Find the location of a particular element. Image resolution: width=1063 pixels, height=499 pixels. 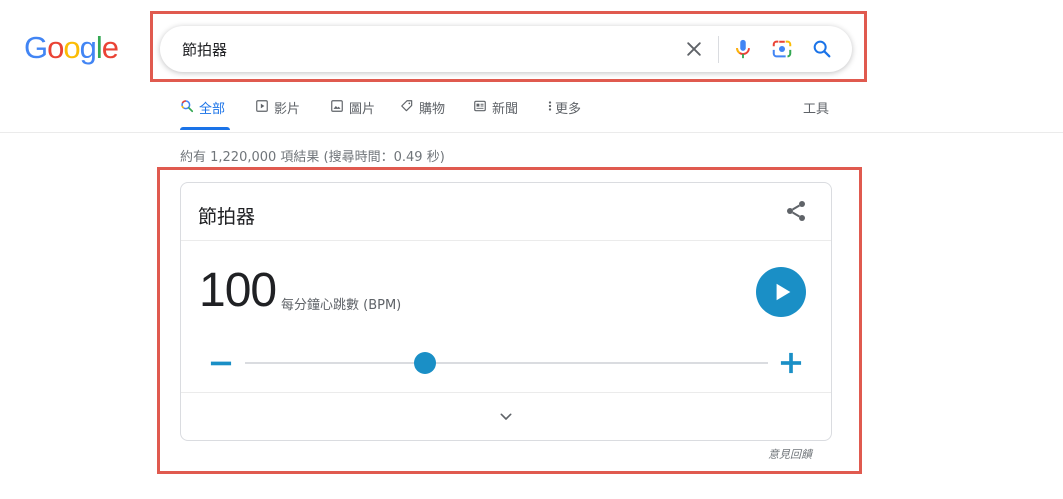

voice-search-button is located at coordinates (743, 49).